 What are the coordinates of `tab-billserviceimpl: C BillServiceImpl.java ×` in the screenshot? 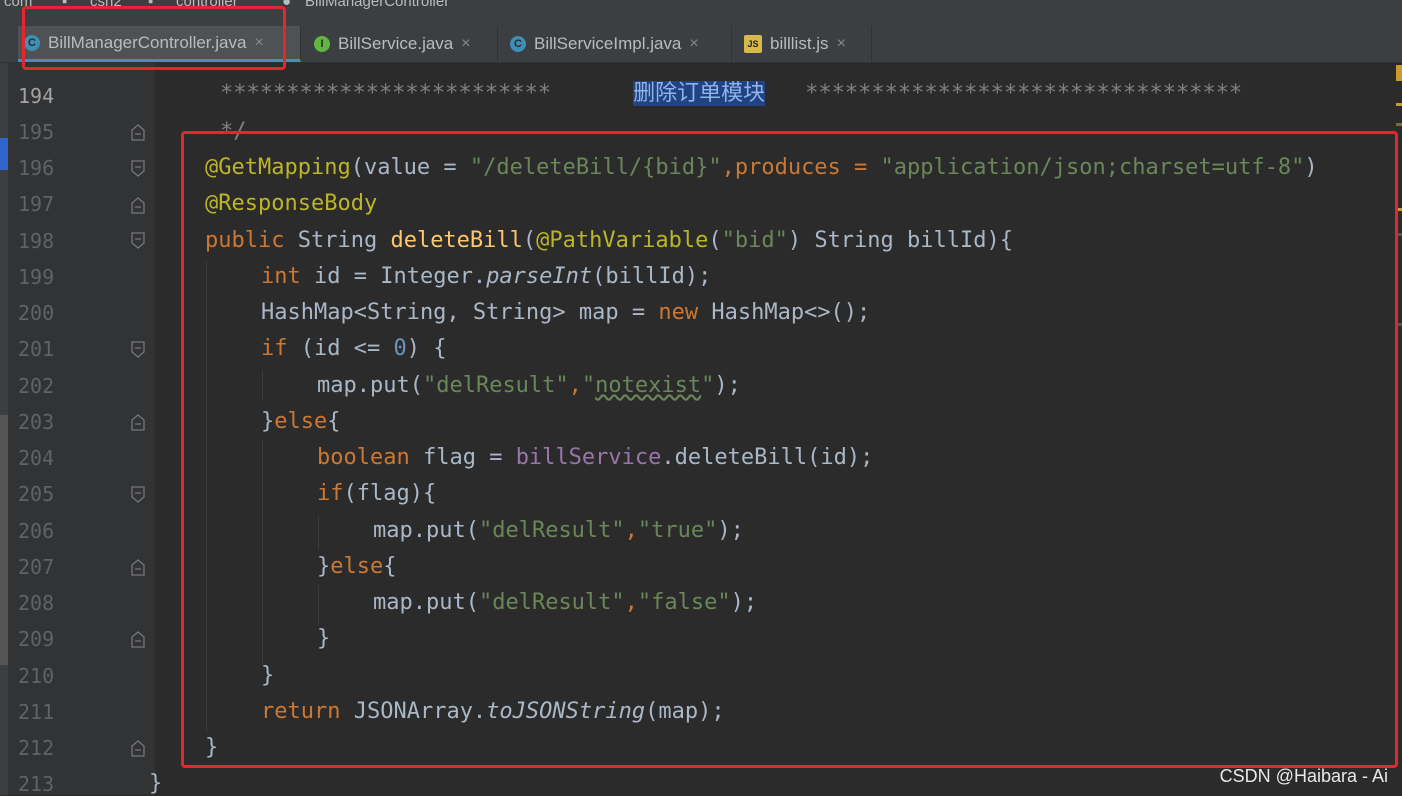 It's located at (618, 44).